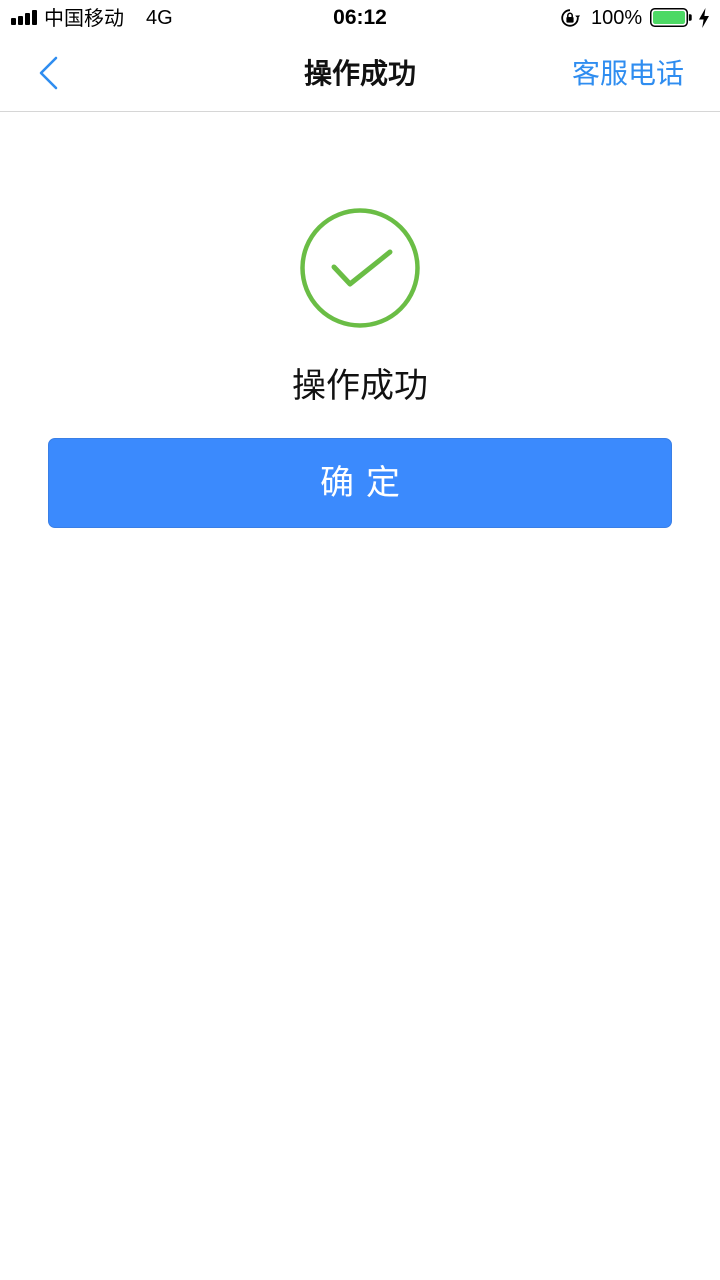 This screenshot has width=720, height=1280. I want to click on check-circle-icon, so click(360, 268).